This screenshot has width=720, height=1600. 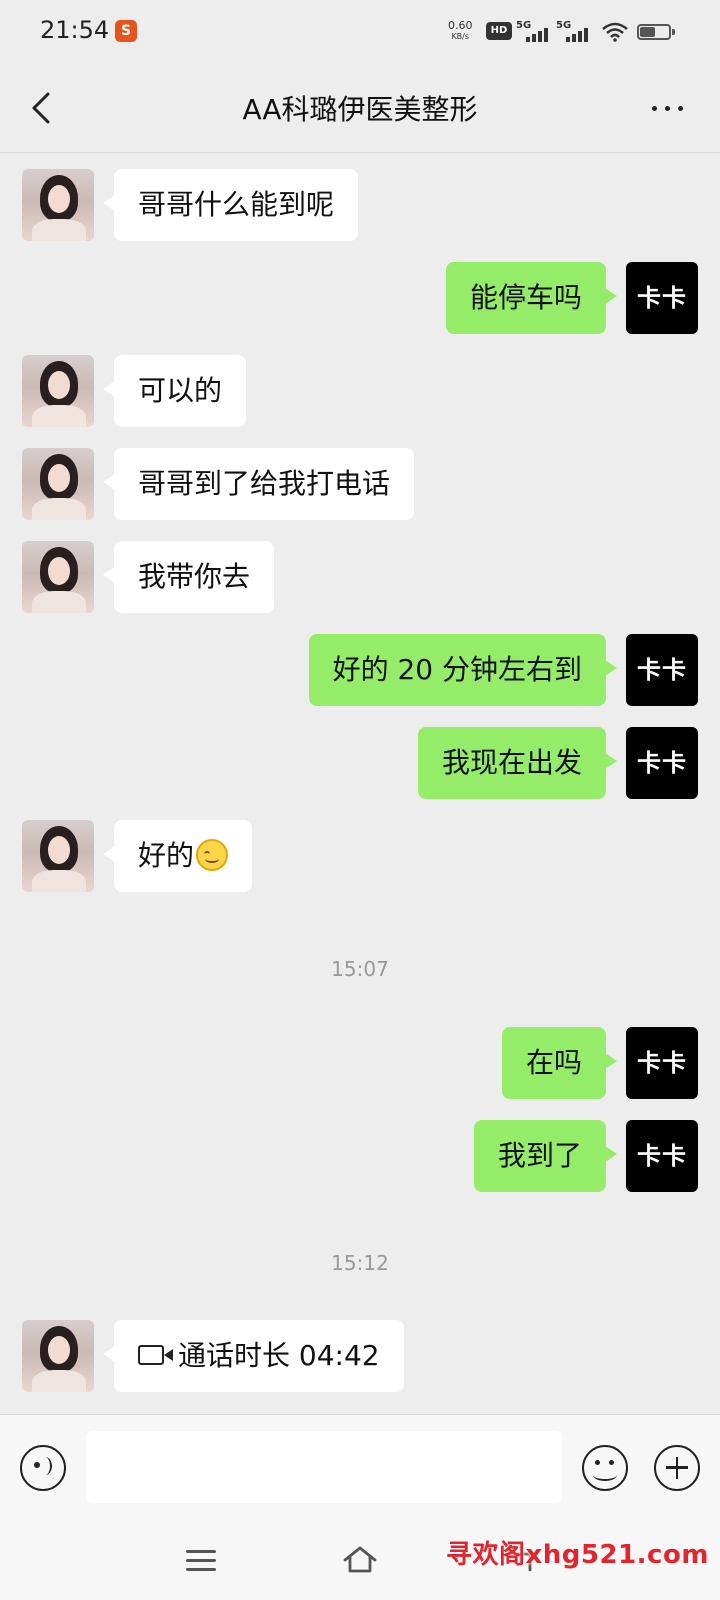 I want to click on message-row: 好的 20 分钟左右到 卡卡, so click(x=360, y=670).